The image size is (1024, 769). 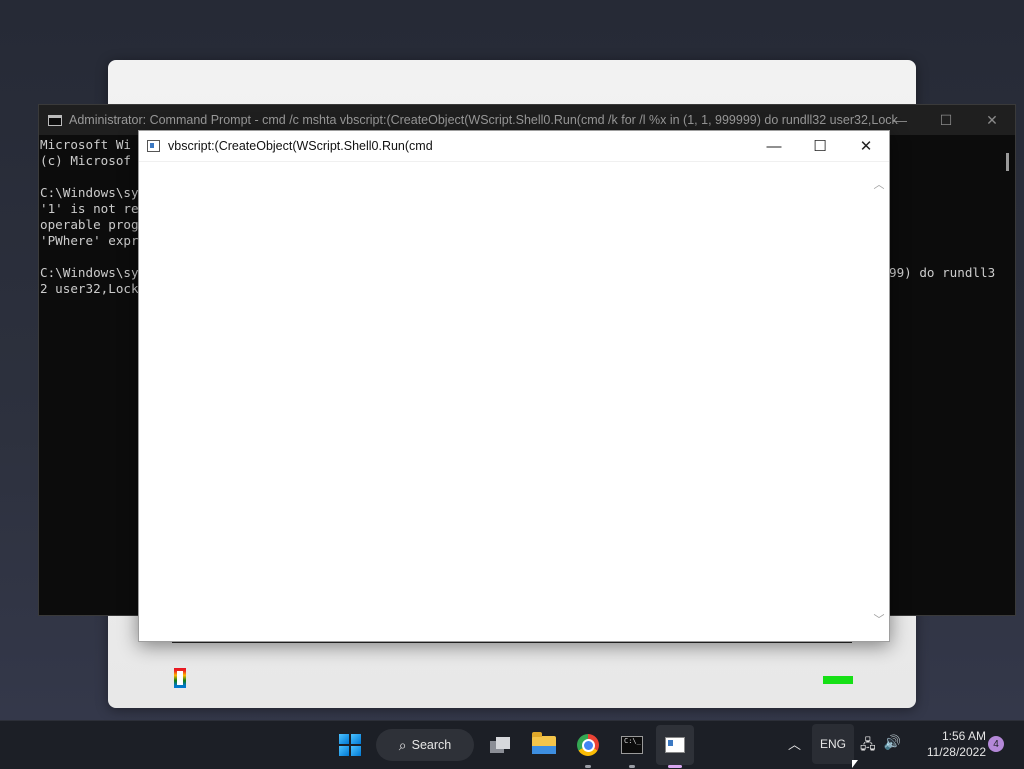 I want to click on command-prompt-icon: C:\_, so click(x=632, y=745).